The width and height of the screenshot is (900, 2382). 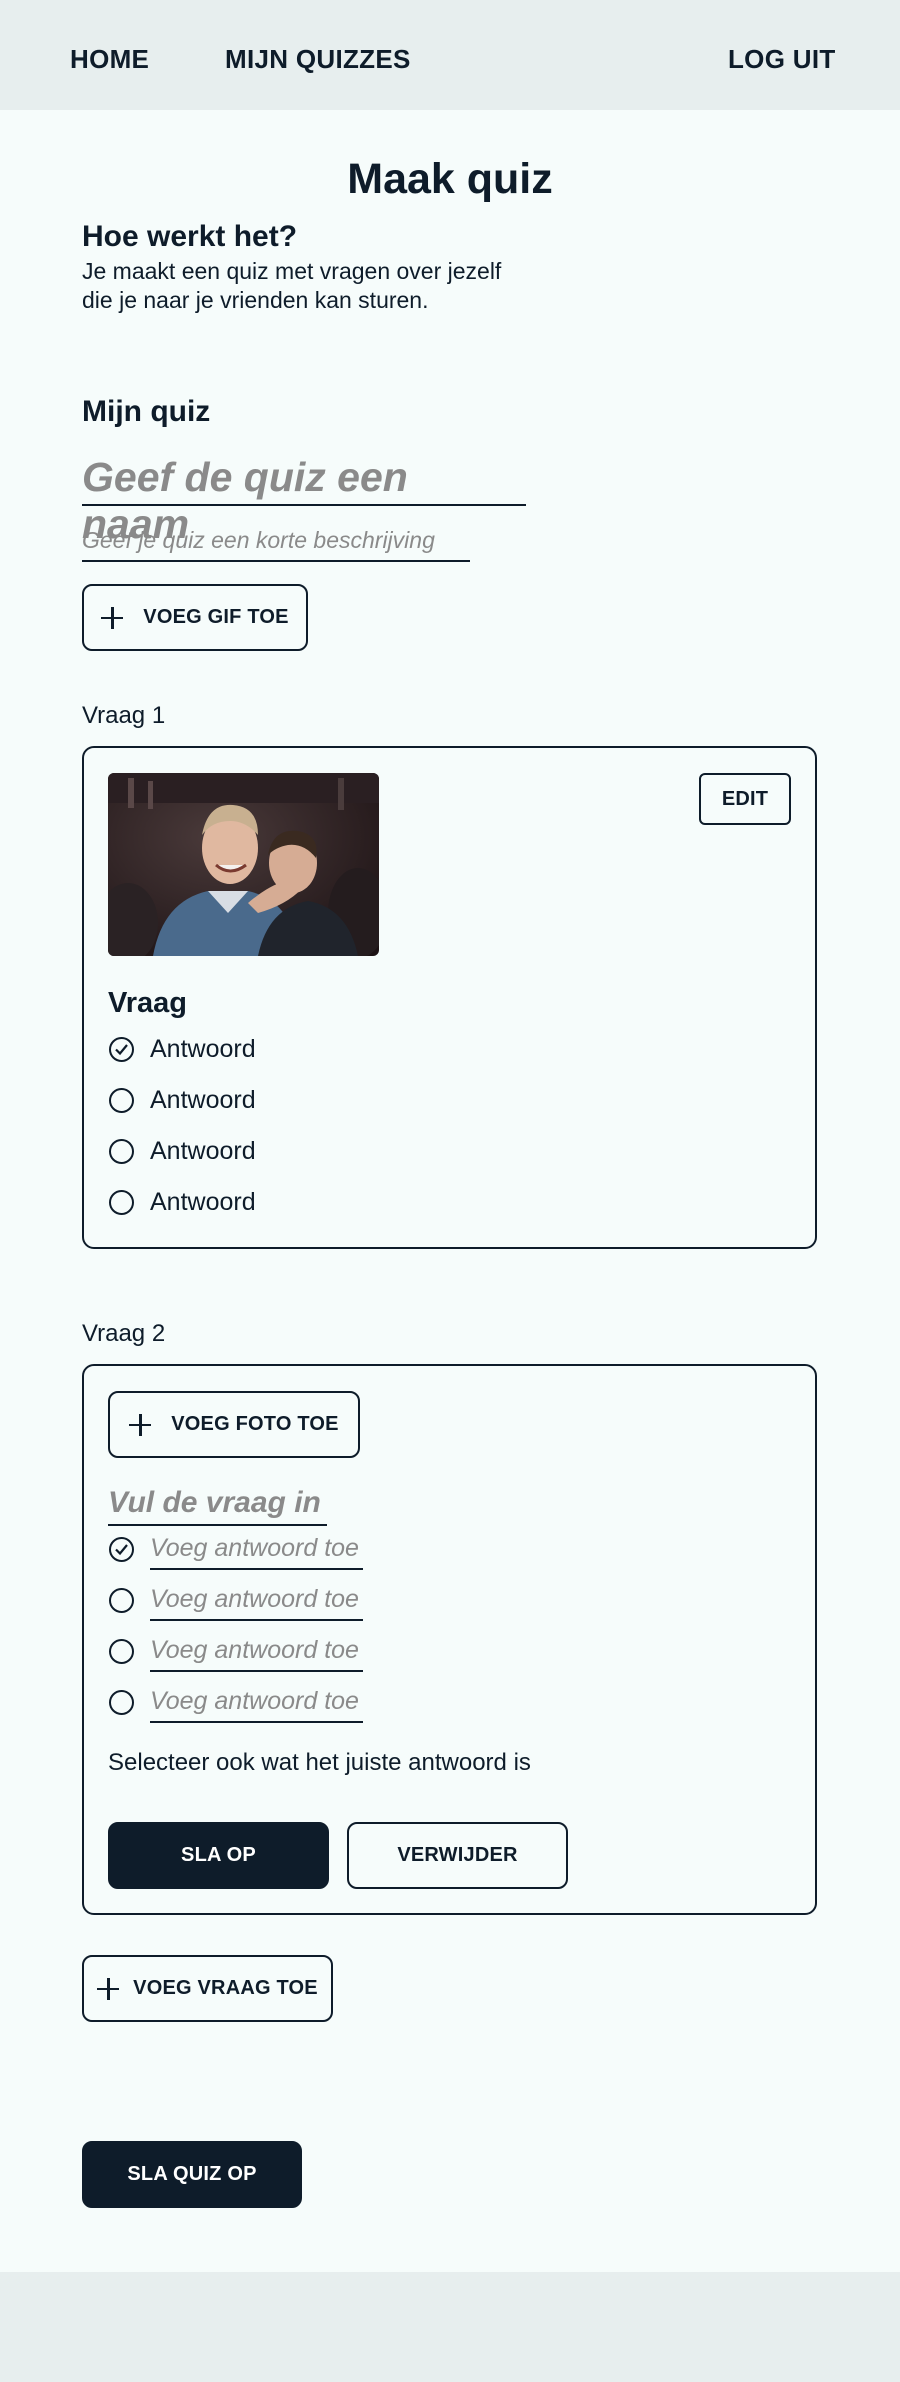 I want to click on question-1-answer-4: Antwoord, so click(x=203, y=1202).